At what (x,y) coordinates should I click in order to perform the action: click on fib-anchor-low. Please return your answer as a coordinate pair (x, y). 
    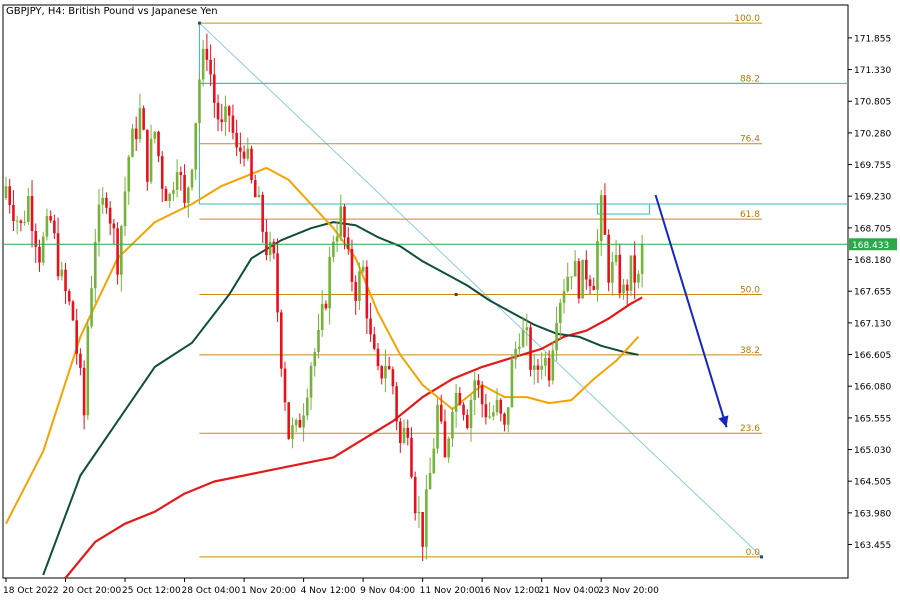
    Looking at the image, I should click on (761, 557).